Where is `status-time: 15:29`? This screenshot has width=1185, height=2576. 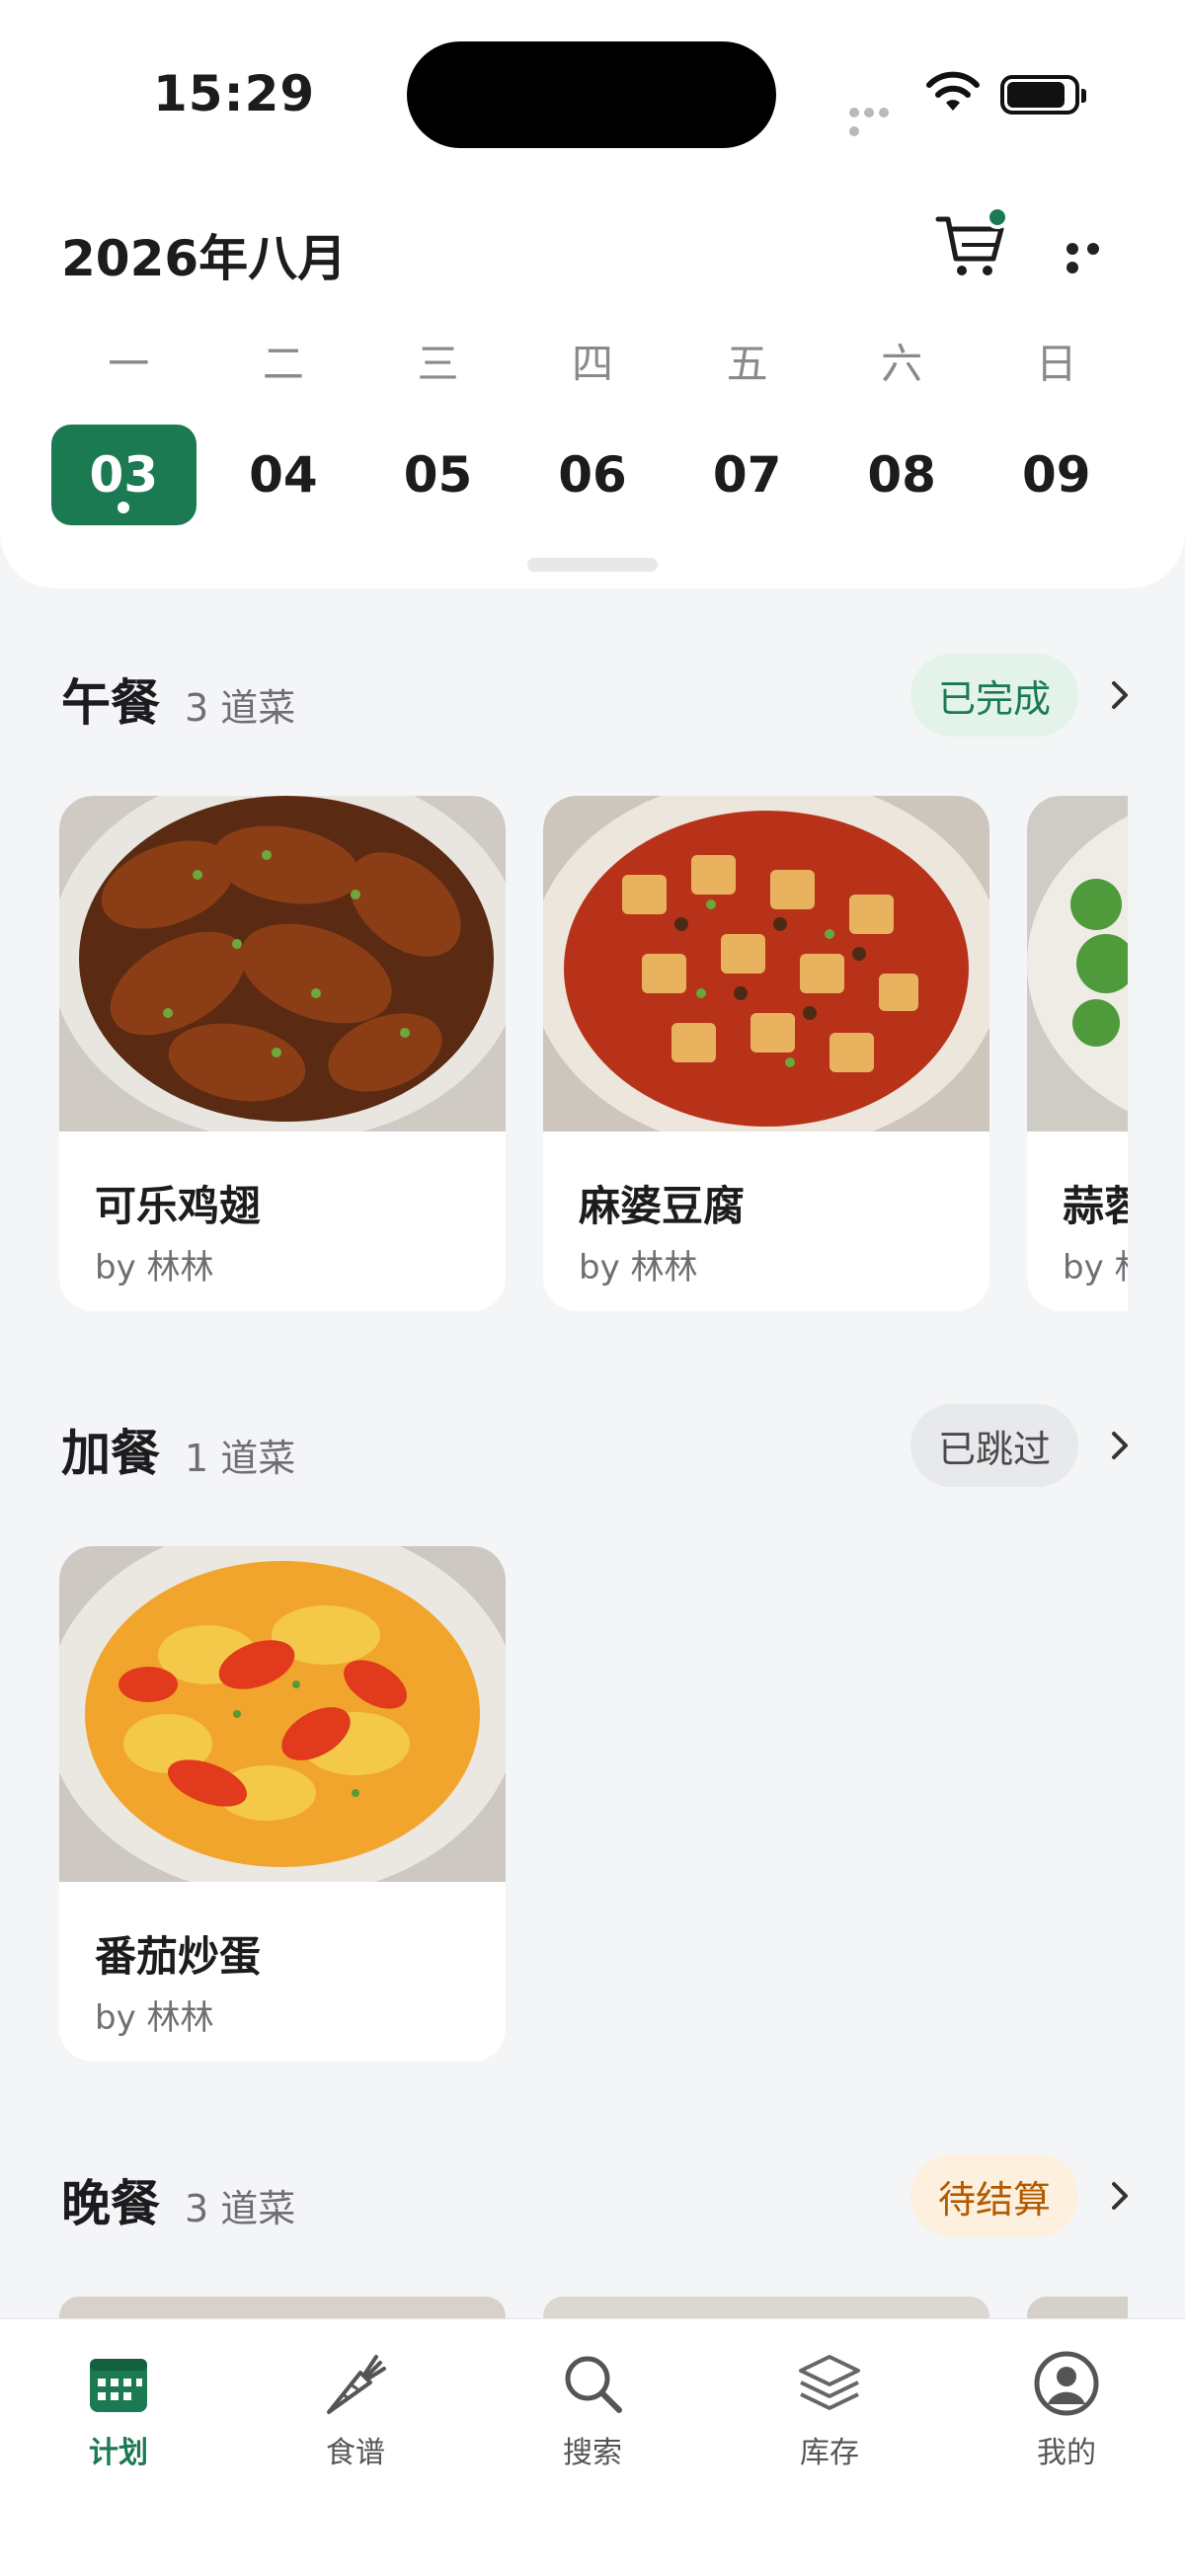 status-time: 15:29 is located at coordinates (235, 93).